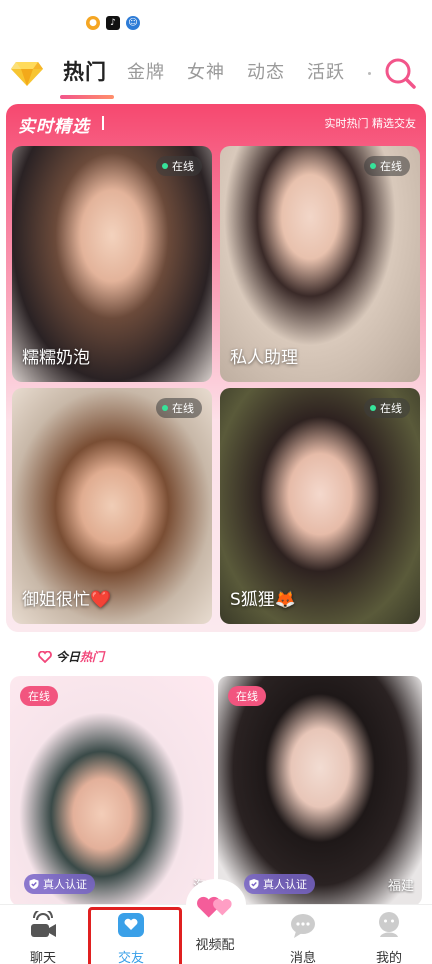 This screenshot has height=964, width=432. I want to click on tab-hot: 热门, so click(85, 71).